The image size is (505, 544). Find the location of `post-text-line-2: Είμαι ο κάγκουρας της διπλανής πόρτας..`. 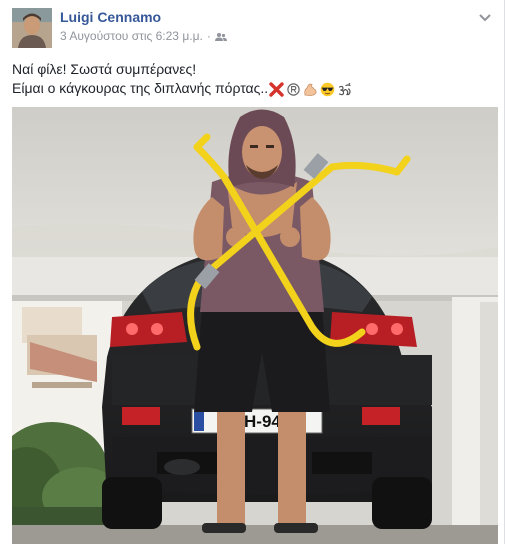

post-text-line-2: Είμαι ο κάγκουρας της διπλανής πόρτας.. is located at coordinates (252, 88).